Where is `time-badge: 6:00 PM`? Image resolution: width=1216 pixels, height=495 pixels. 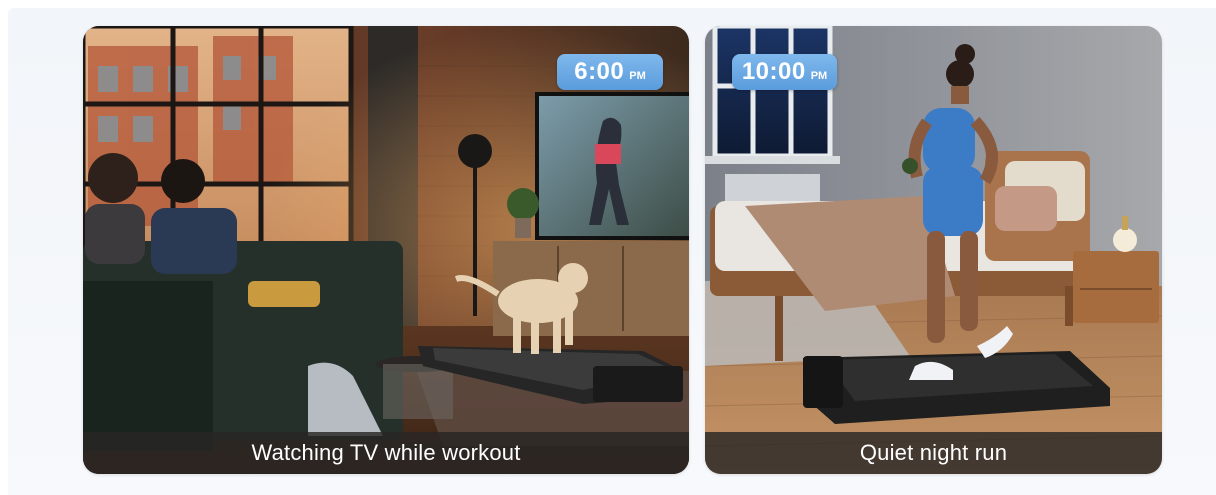 time-badge: 6:00 PM is located at coordinates (610, 72).